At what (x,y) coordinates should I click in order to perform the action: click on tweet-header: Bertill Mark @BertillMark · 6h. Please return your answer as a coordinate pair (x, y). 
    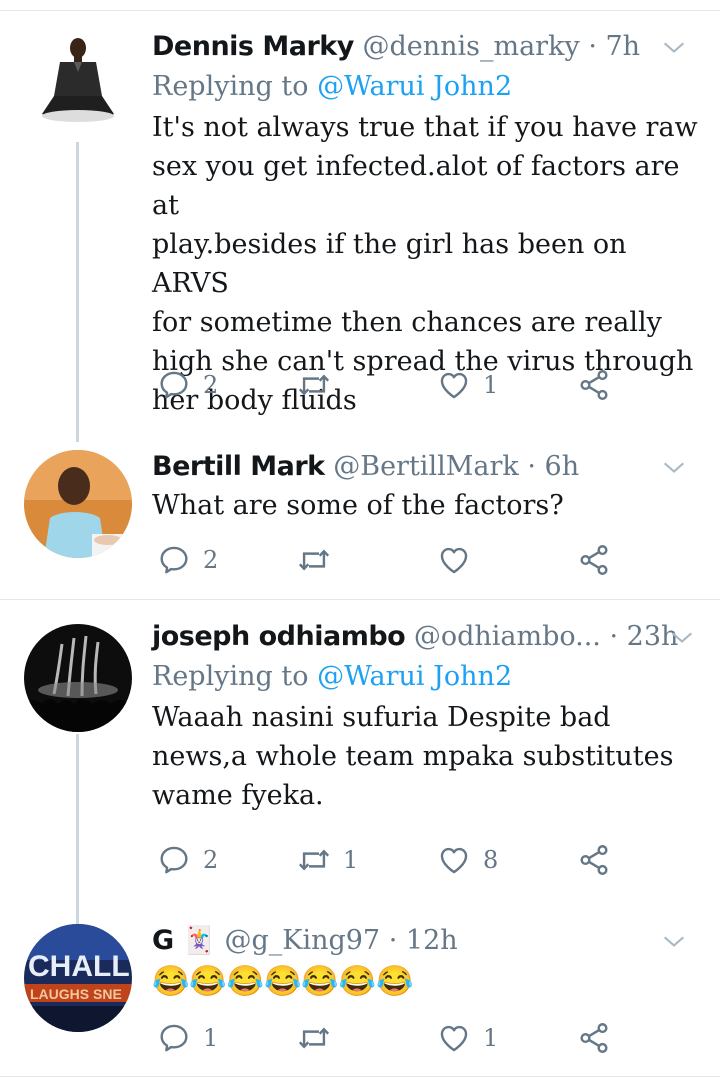
    Looking at the image, I should click on (426, 467).